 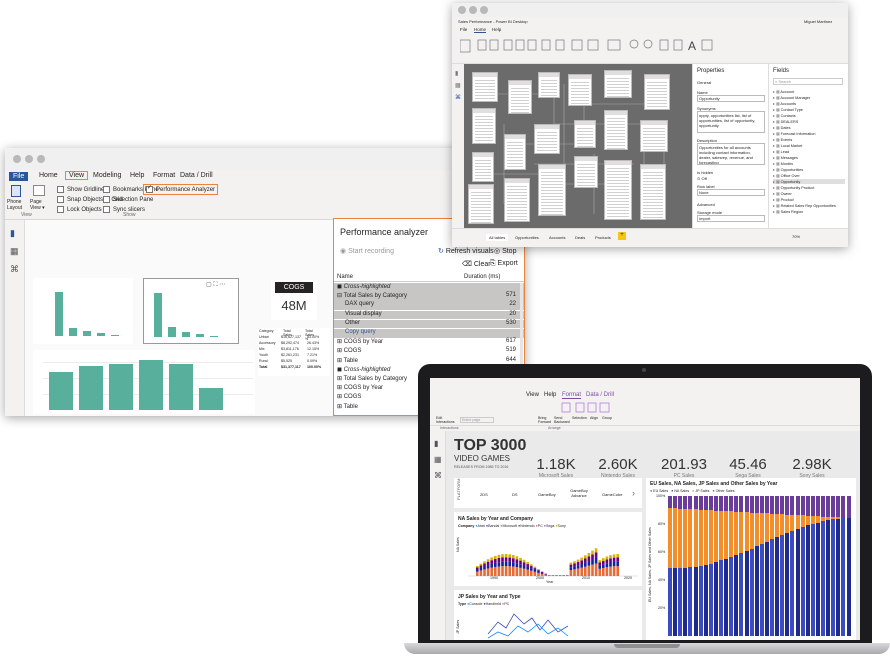 I want to click on selection-pane-checkbox: Selection Pane, so click(x=128, y=199).